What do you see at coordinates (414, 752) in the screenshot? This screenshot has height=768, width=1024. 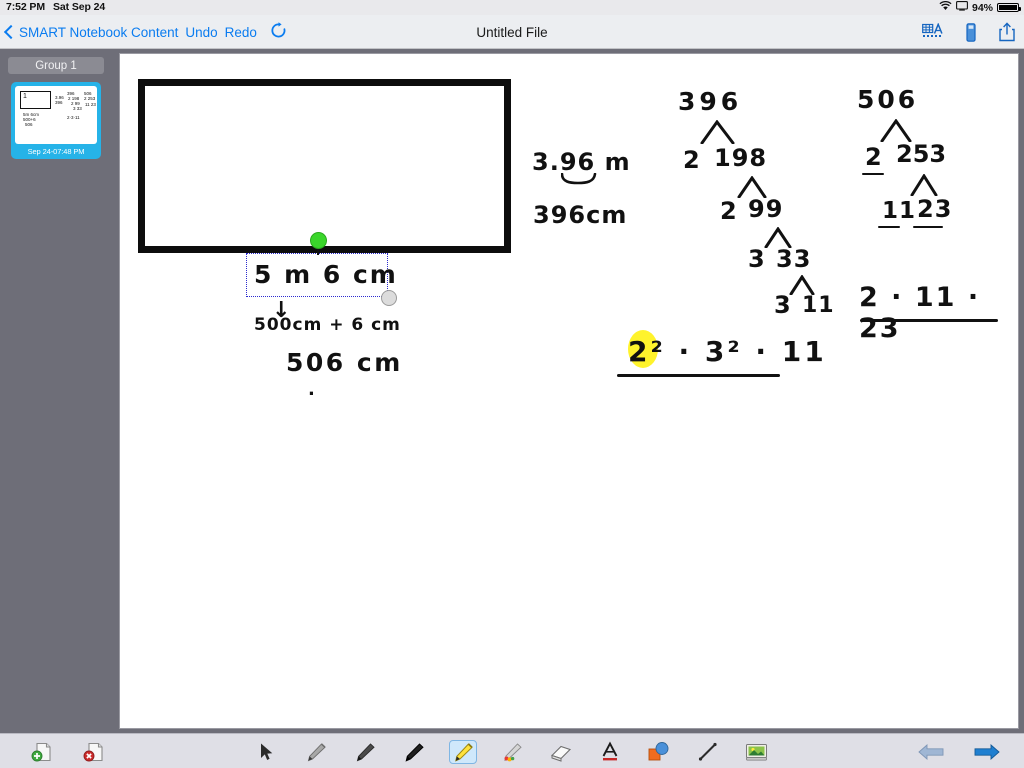 I see `pen-thick-tool` at bounding box center [414, 752].